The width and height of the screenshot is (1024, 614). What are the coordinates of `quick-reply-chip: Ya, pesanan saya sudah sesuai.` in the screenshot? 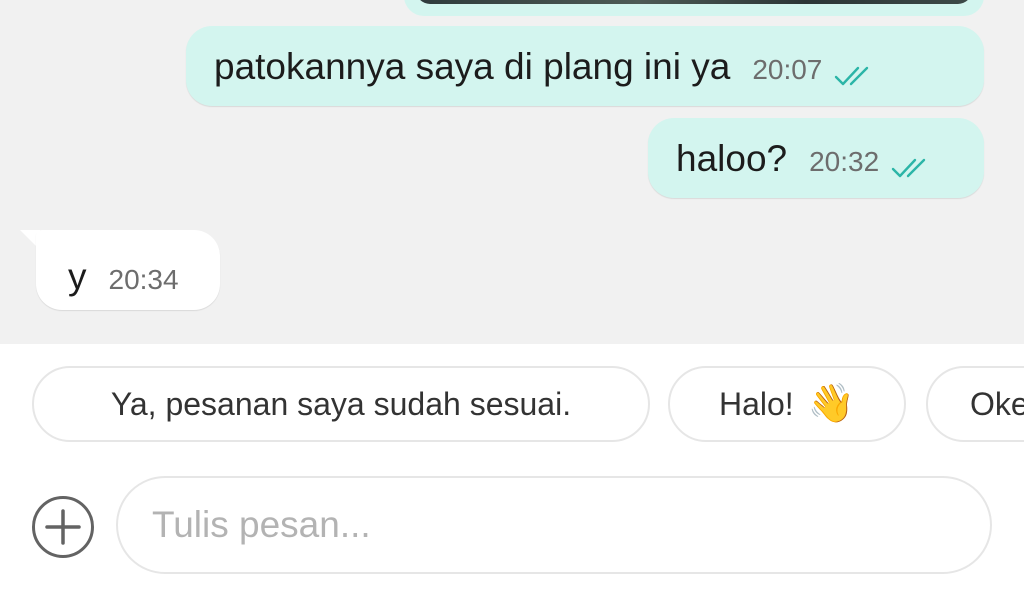 It's located at (341, 404).